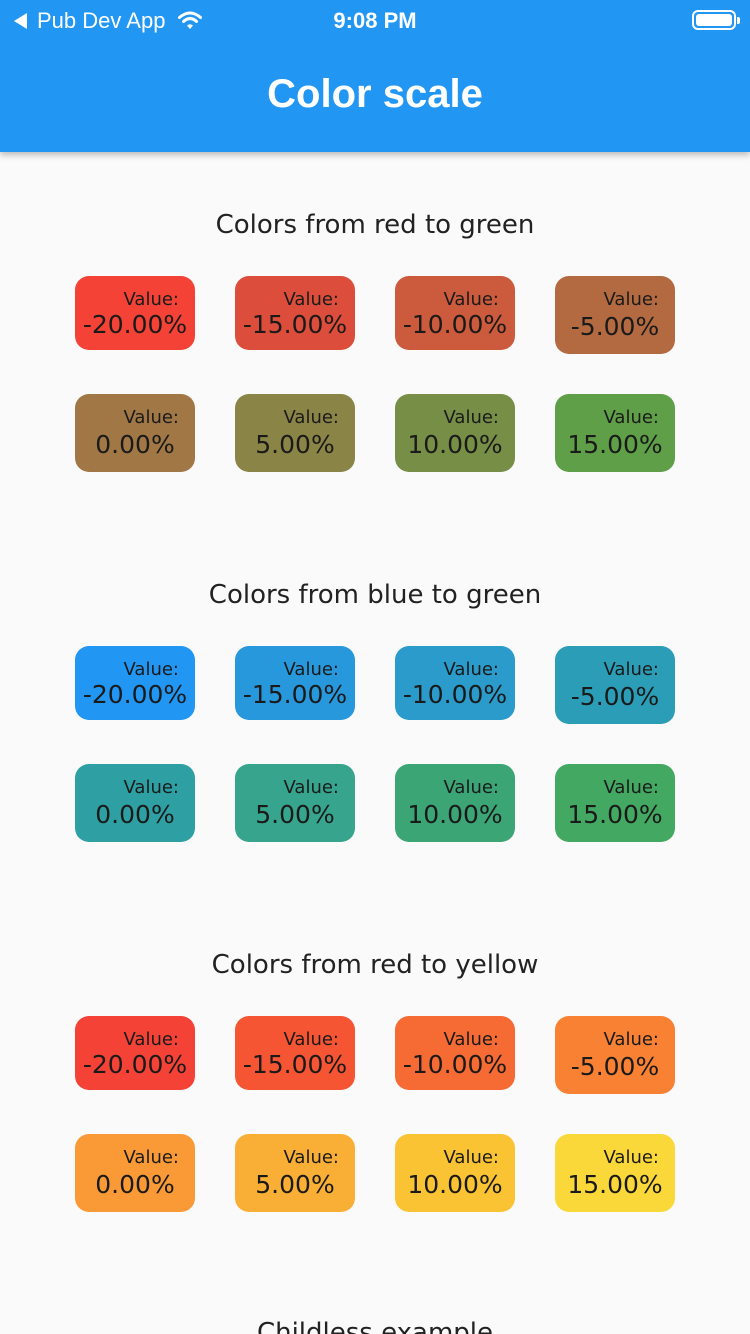  What do you see at coordinates (375, 94) in the screenshot?
I see `page-title: Color scale` at bounding box center [375, 94].